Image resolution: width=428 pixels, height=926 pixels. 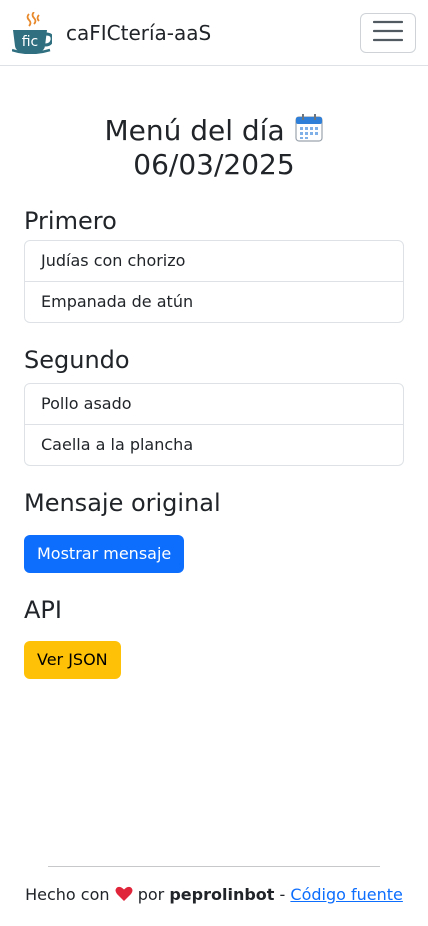 What do you see at coordinates (222, 894) in the screenshot?
I see `author-name: peprolinbot` at bounding box center [222, 894].